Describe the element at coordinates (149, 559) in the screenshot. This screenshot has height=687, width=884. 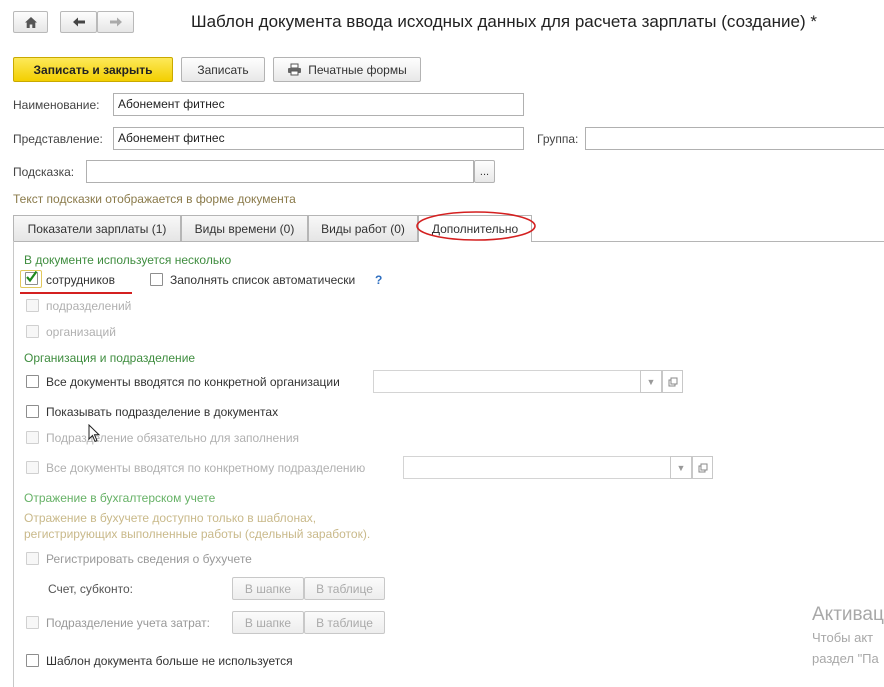
I see `register-accounting-label: Регистрировать сведения о бухучете` at that location.